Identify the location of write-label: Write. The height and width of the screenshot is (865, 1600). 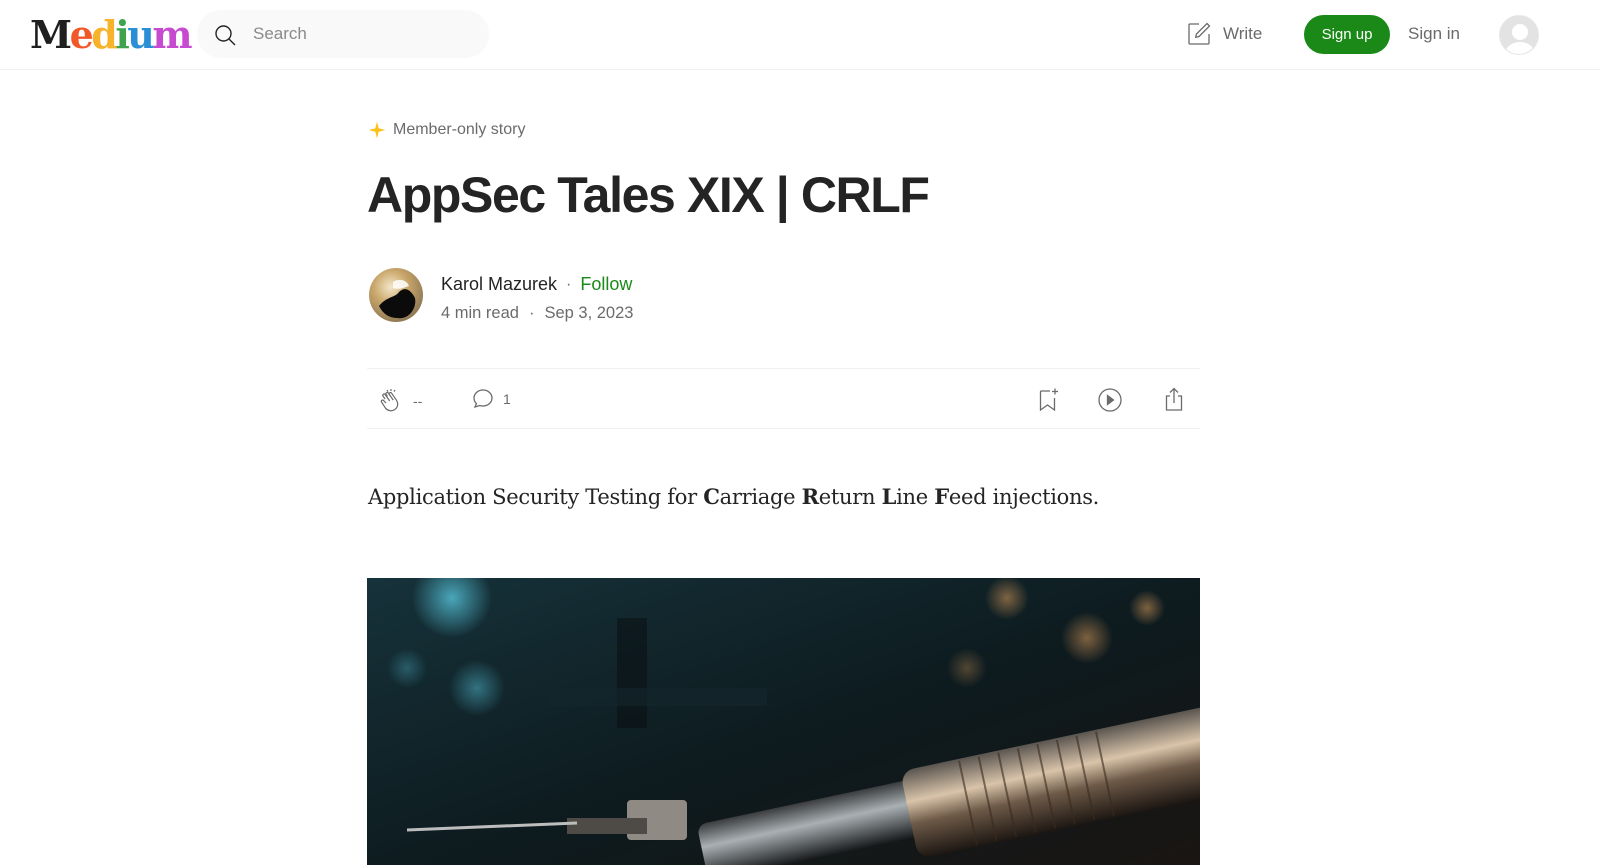
(1243, 33).